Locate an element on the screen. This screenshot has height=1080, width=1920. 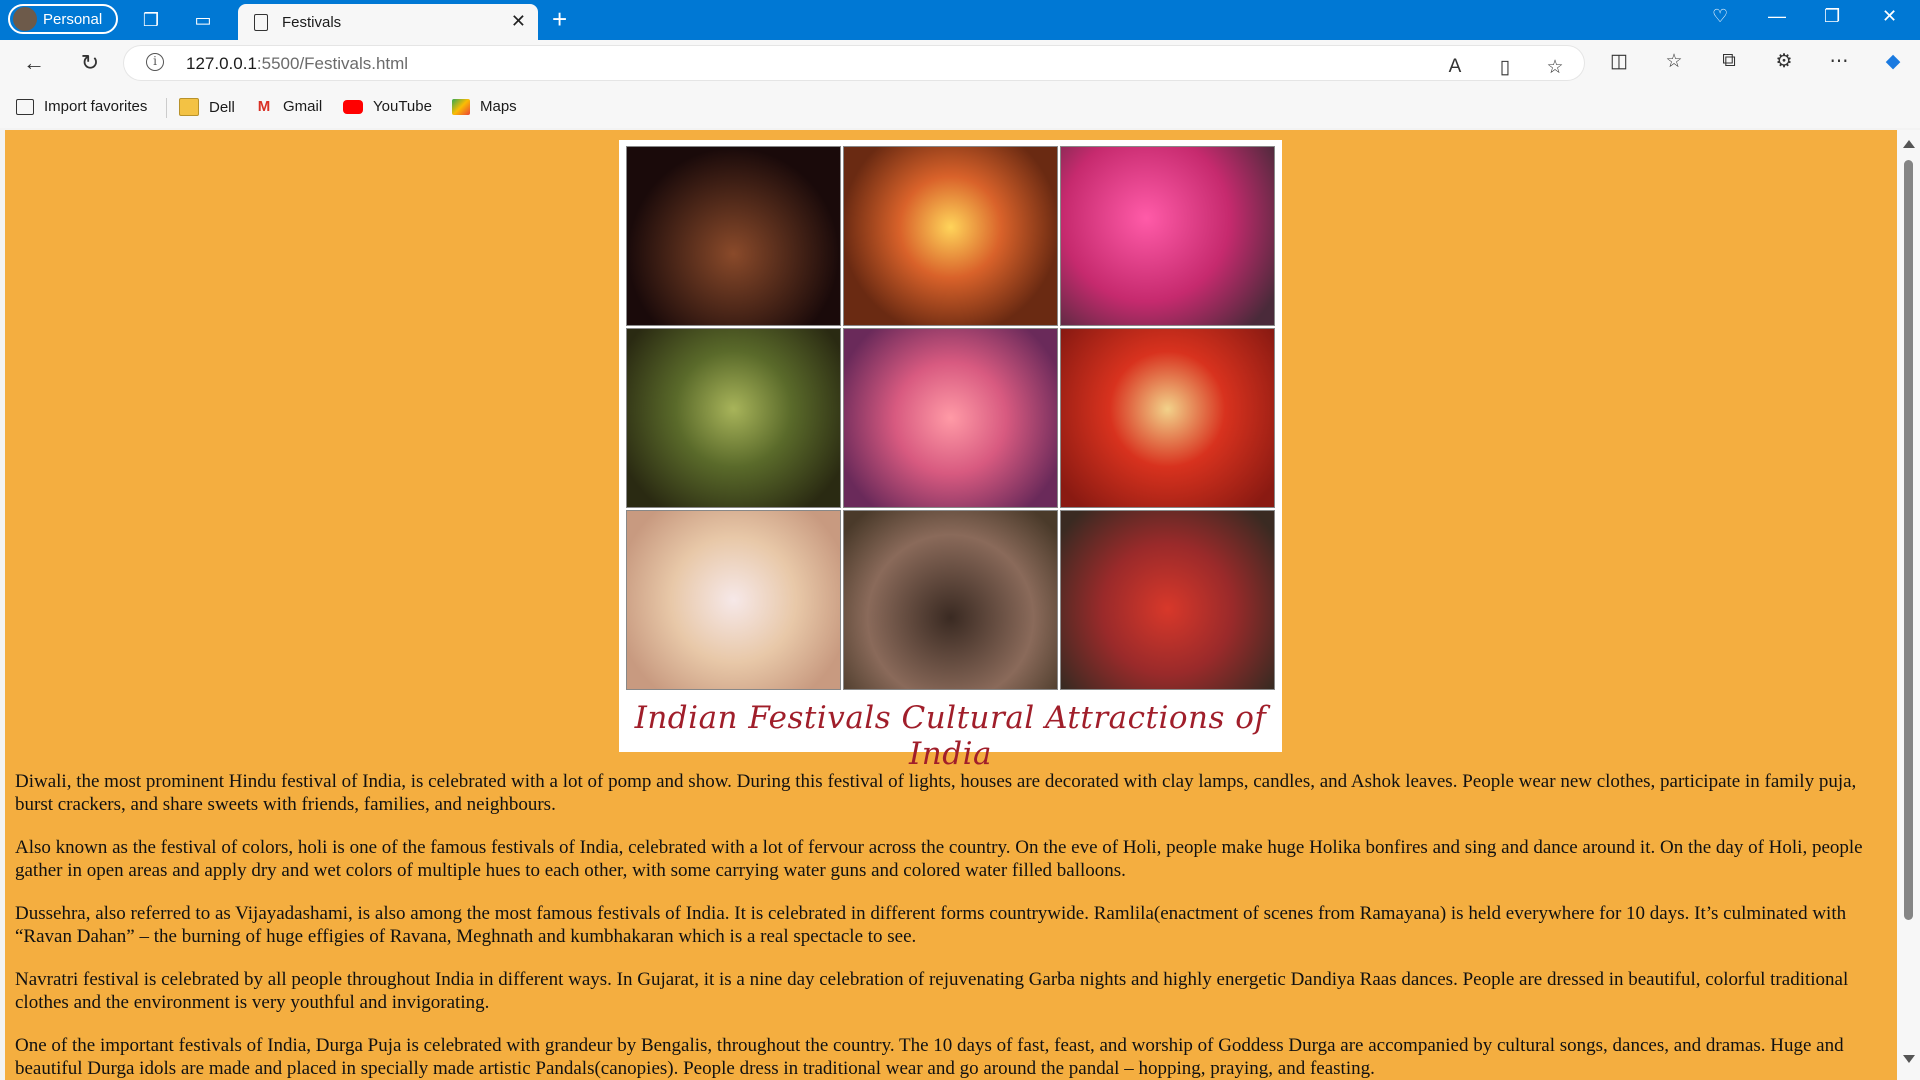
women-celebration-photo is located at coordinates (1167, 600).